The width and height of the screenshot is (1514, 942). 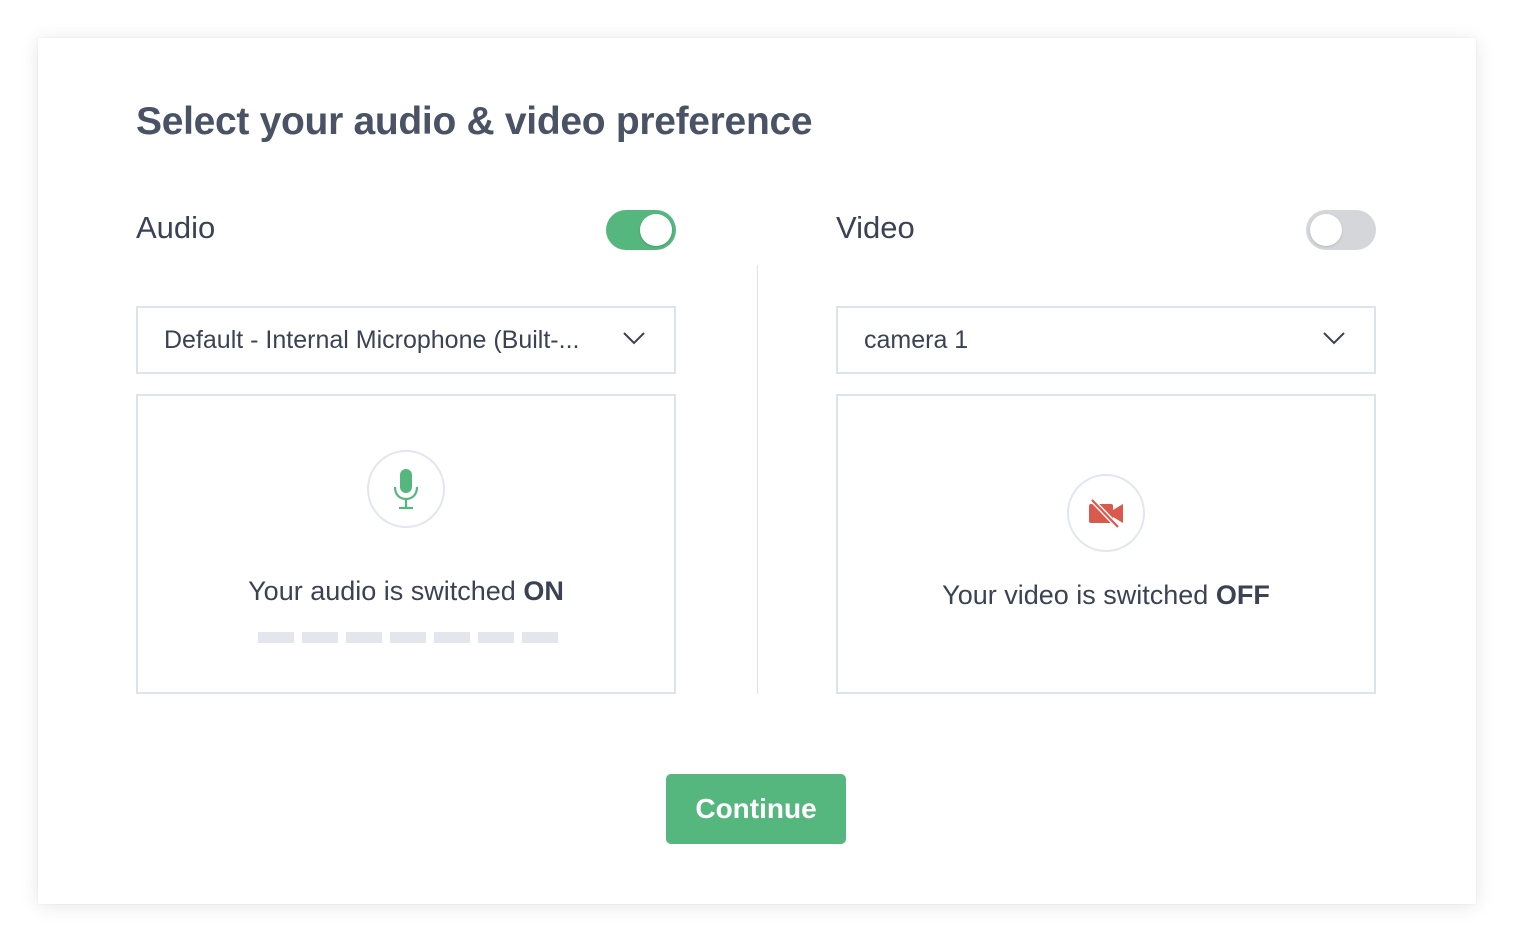 I want to click on video-status-value: OFF, so click(x=1242, y=595).